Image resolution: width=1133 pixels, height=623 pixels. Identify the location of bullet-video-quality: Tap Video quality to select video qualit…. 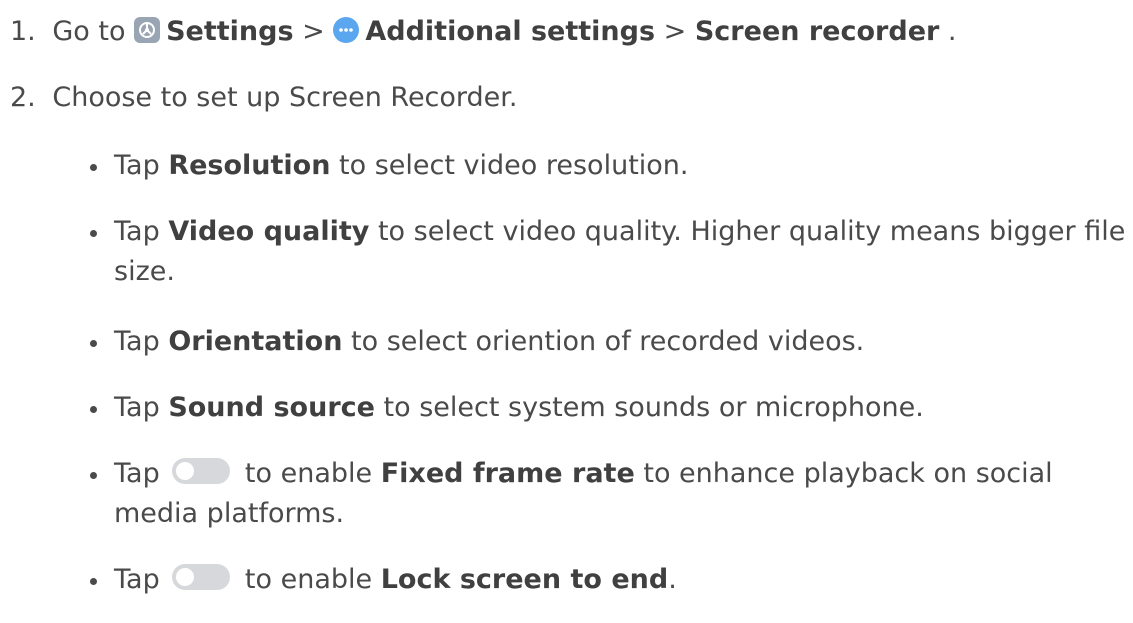
(610, 252).